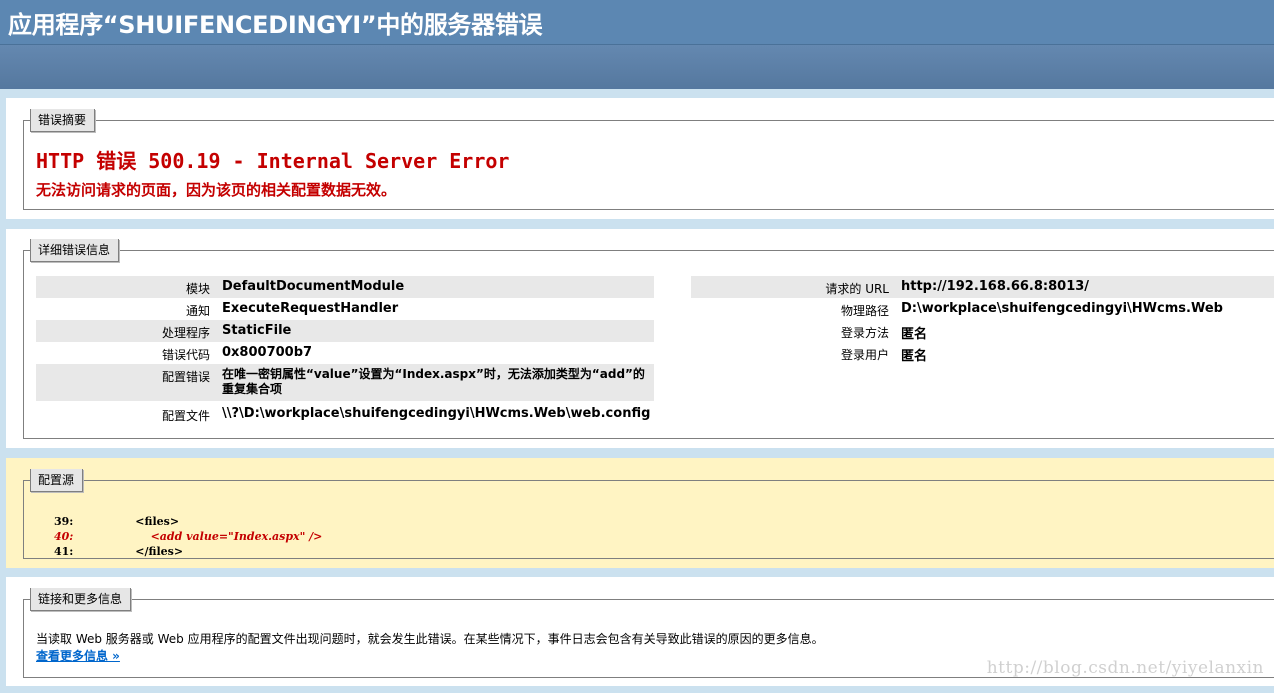 This screenshot has width=1274, height=693. Describe the element at coordinates (982, 331) in the screenshot. I see `table-row: 登录方法 匿名` at that location.